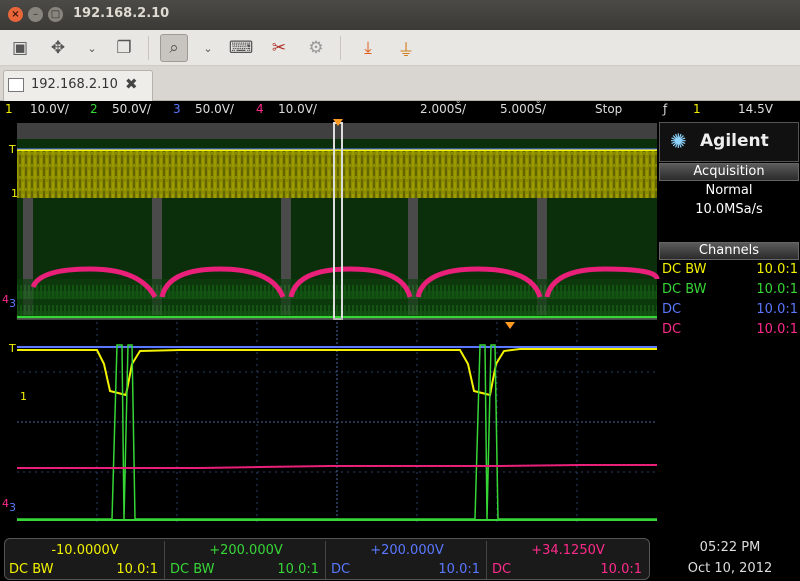  I want to click on ch2-number: 2, so click(94, 109).